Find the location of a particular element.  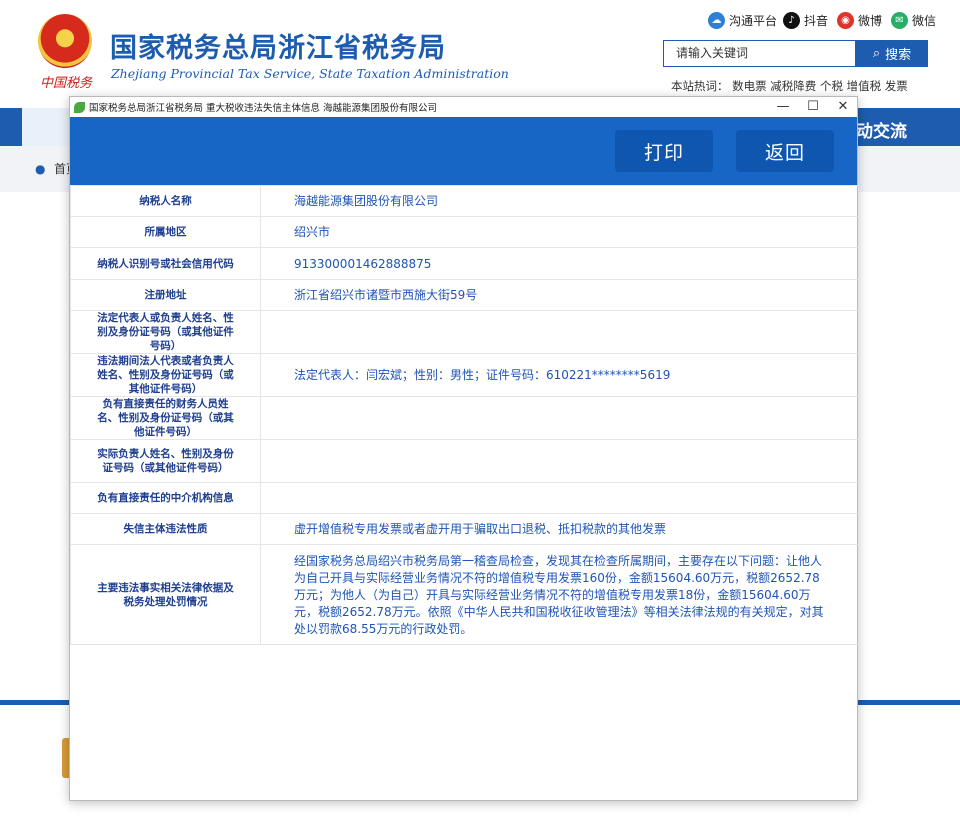

window-title: 国家税务总局浙江省税务局 重大税收违法失信主体信息 海越能源集团股份有限公司 is located at coordinates (263, 108).